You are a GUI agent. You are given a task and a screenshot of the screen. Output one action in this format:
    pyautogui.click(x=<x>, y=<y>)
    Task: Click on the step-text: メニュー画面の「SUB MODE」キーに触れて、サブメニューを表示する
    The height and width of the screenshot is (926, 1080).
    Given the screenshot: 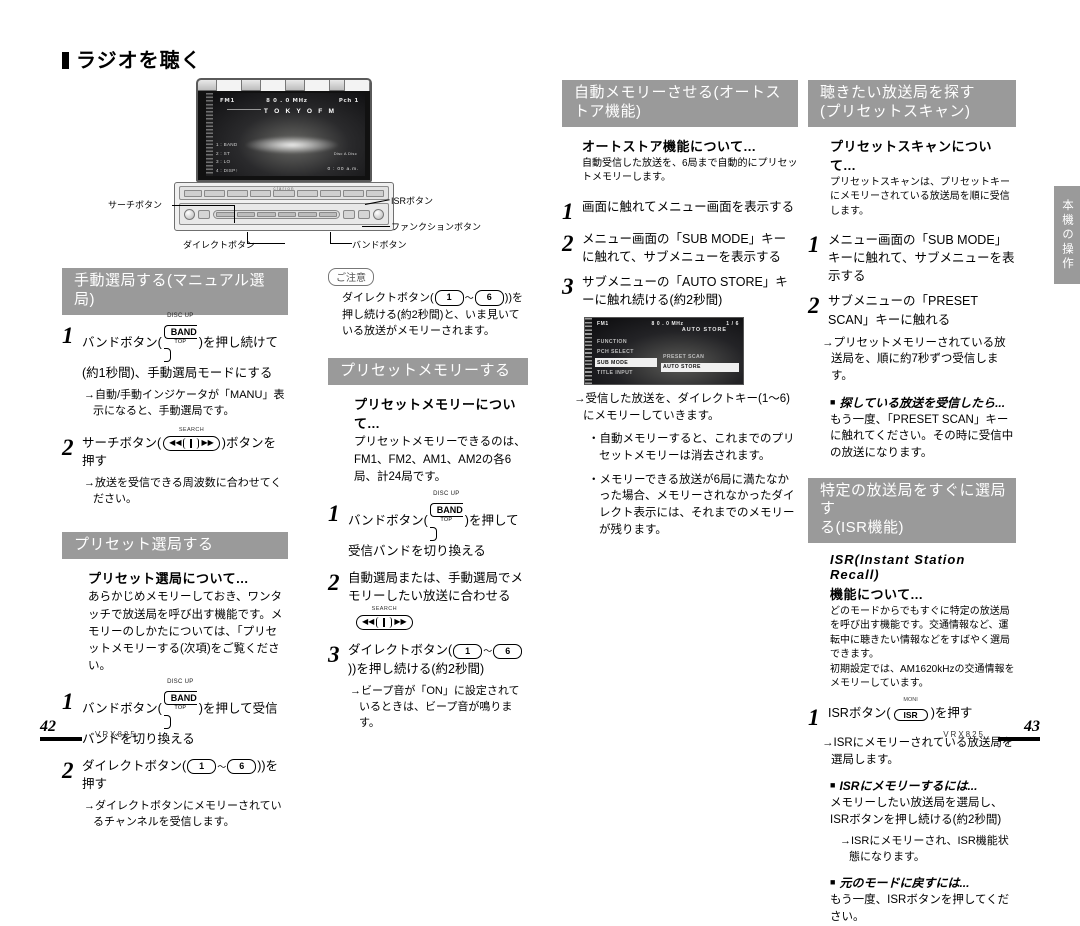 What is the action you would take?
    pyautogui.click(x=684, y=247)
    